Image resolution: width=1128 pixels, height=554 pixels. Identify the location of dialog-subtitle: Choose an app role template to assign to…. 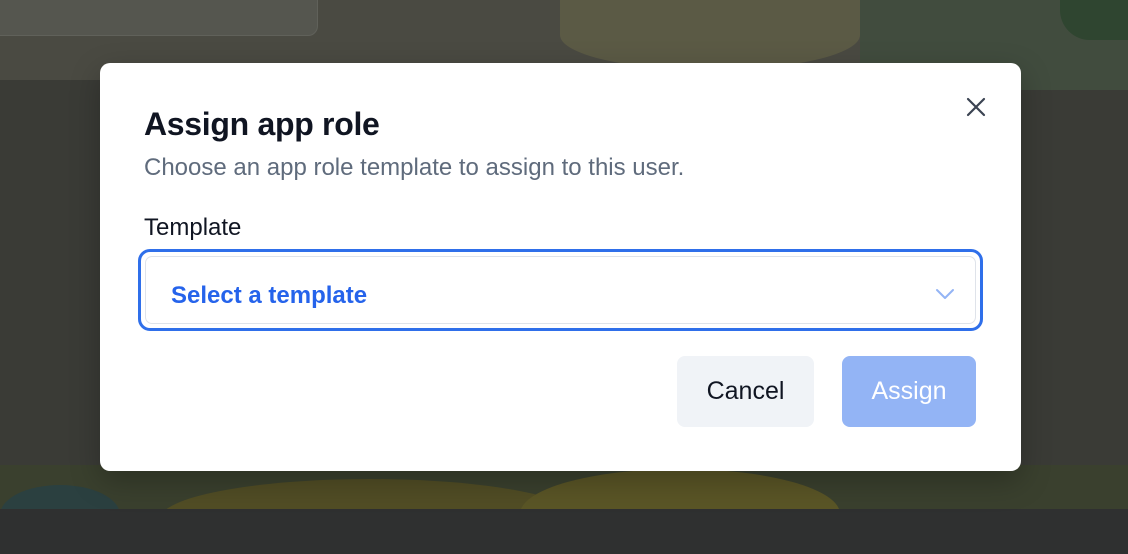
(414, 167).